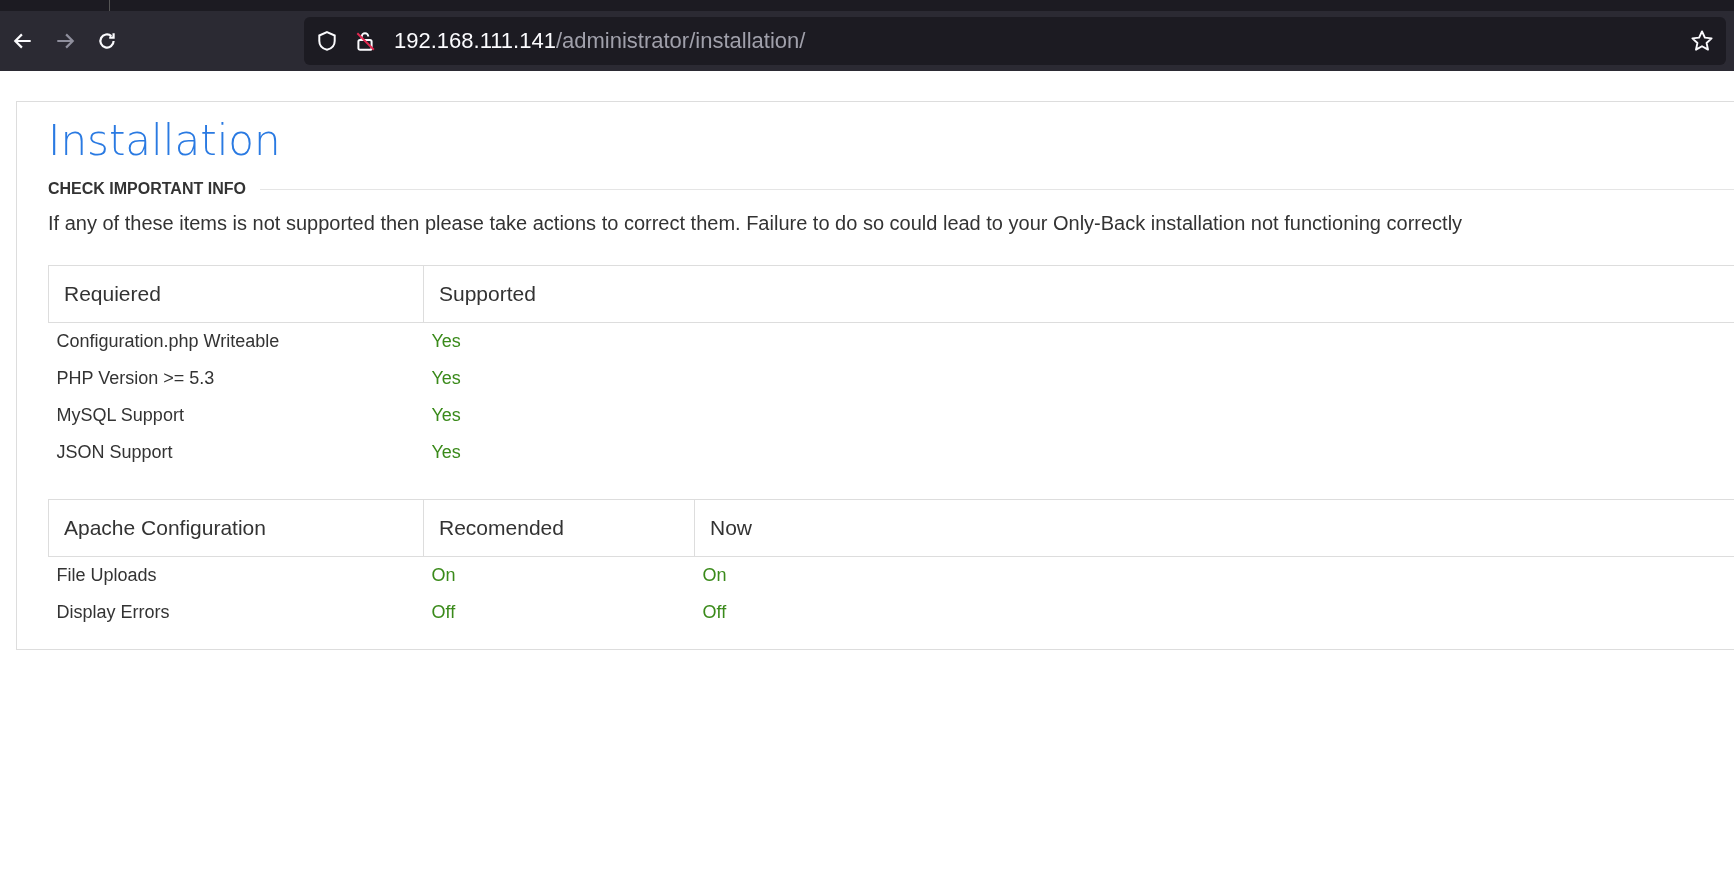 Image resolution: width=1734 pixels, height=871 pixels. What do you see at coordinates (147, 189) in the screenshot?
I see `section-heading: CHECK IMPORTANT INFO` at bounding box center [147, 189].